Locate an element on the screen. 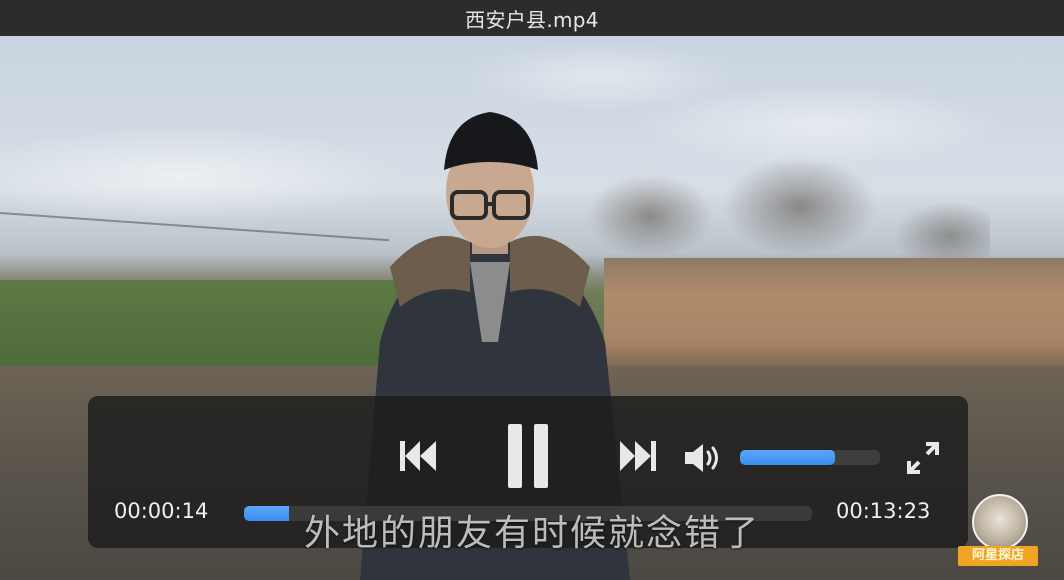 Image resolution: width=1064 pixels, height=580 pixels. fast-forward-icon is located at coordinates (638, 456).